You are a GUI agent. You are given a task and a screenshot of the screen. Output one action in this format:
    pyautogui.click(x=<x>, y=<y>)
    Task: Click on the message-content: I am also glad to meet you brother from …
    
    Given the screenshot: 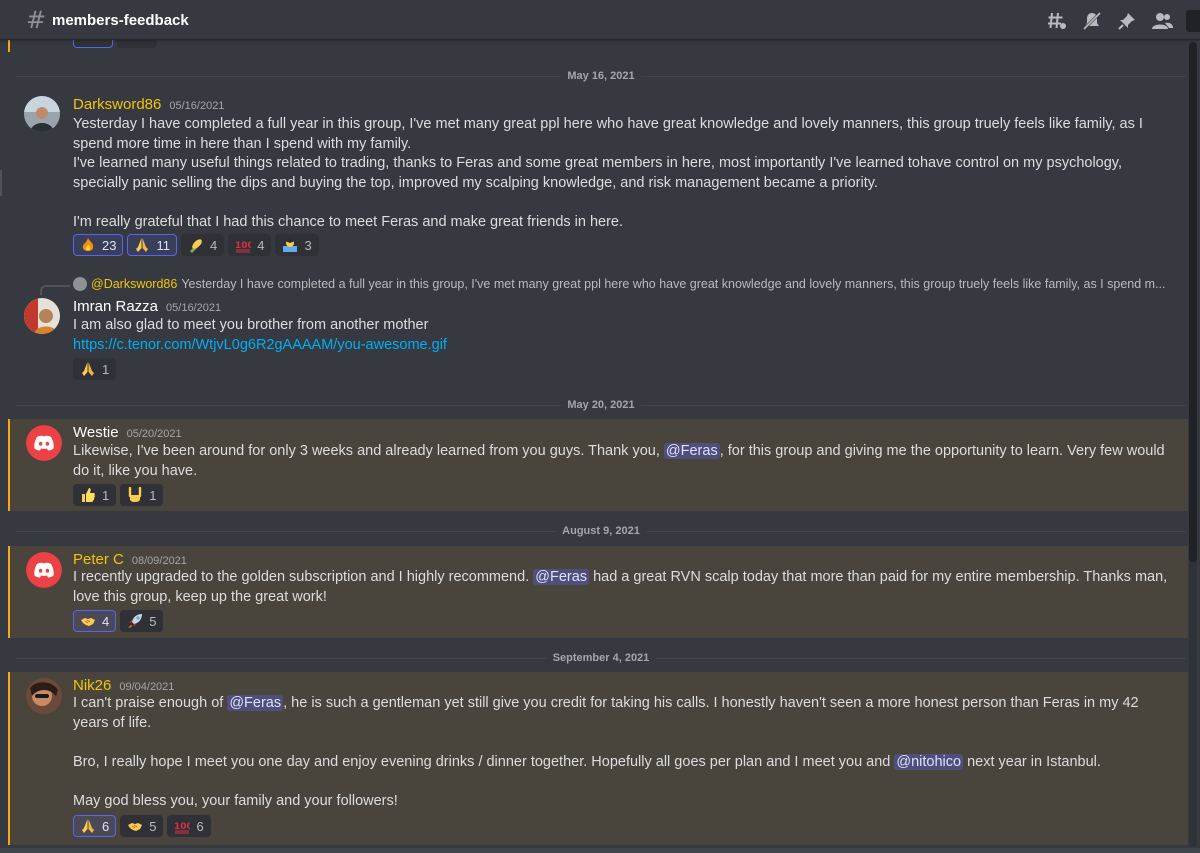 What is the action you would take?
    pyautogui.click(x=623, y=335)
    